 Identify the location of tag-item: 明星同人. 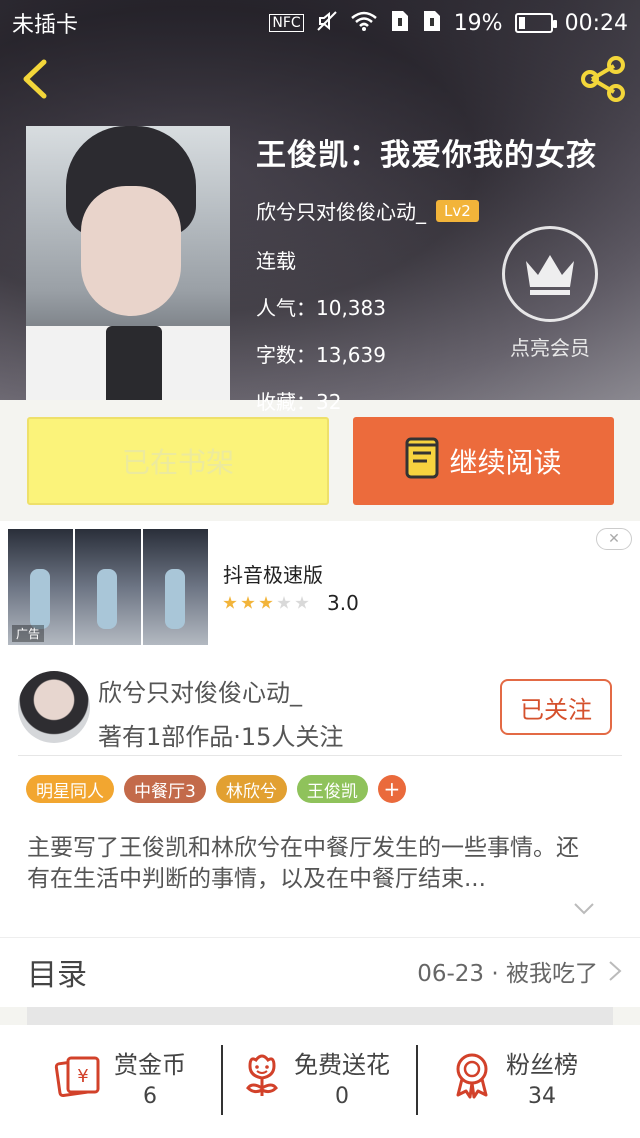
(70, 789).